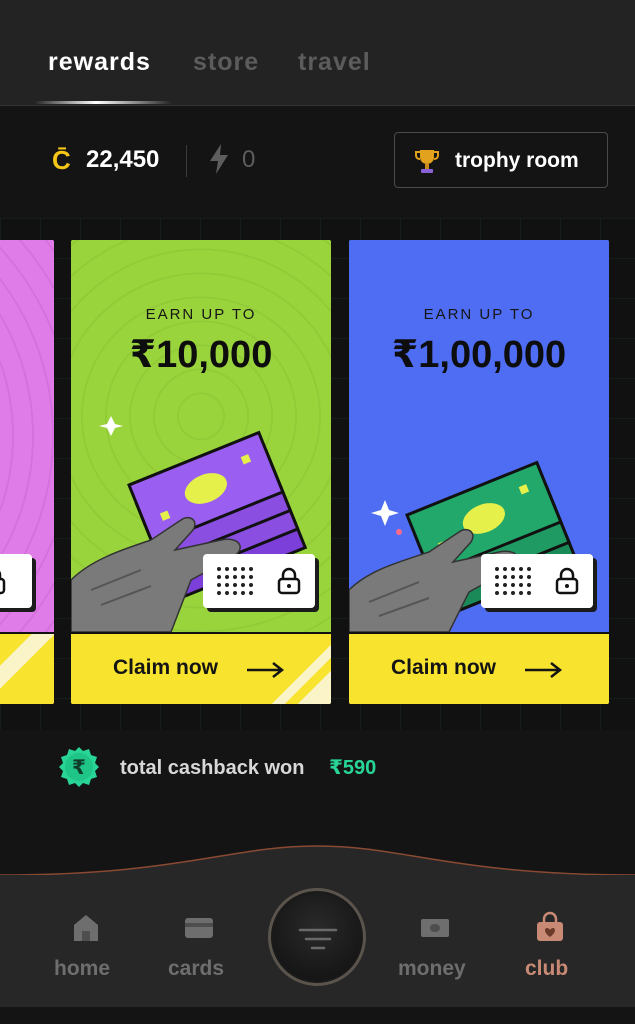 The image size is (635, 1024). What do you see at coordinates (226, 62) in the screenshot?
I see `tab-store: store` at bounding box center [226, 62].